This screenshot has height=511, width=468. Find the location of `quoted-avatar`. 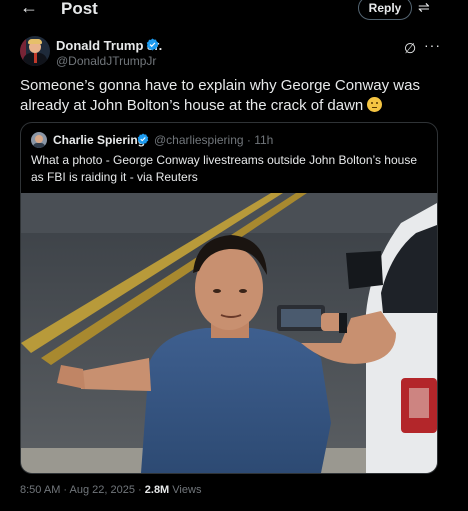

quoted-avatar is located at coordinates (39, 140).